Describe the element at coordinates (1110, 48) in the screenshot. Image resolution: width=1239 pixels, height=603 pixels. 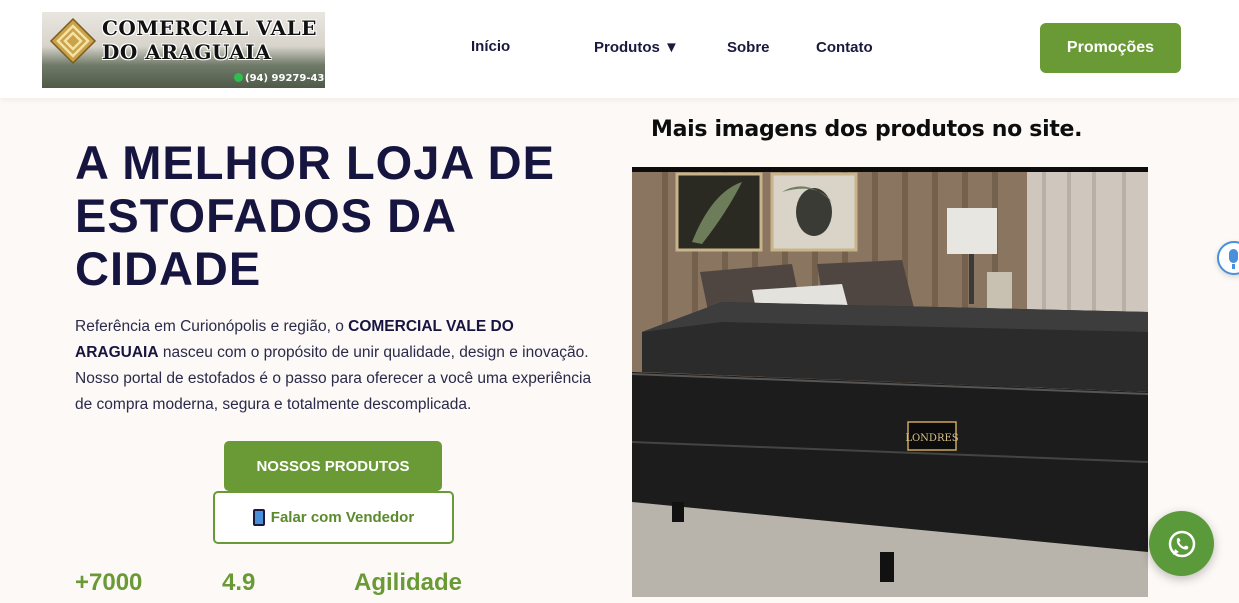
I see `promocoes-button: Promoções` at that location.